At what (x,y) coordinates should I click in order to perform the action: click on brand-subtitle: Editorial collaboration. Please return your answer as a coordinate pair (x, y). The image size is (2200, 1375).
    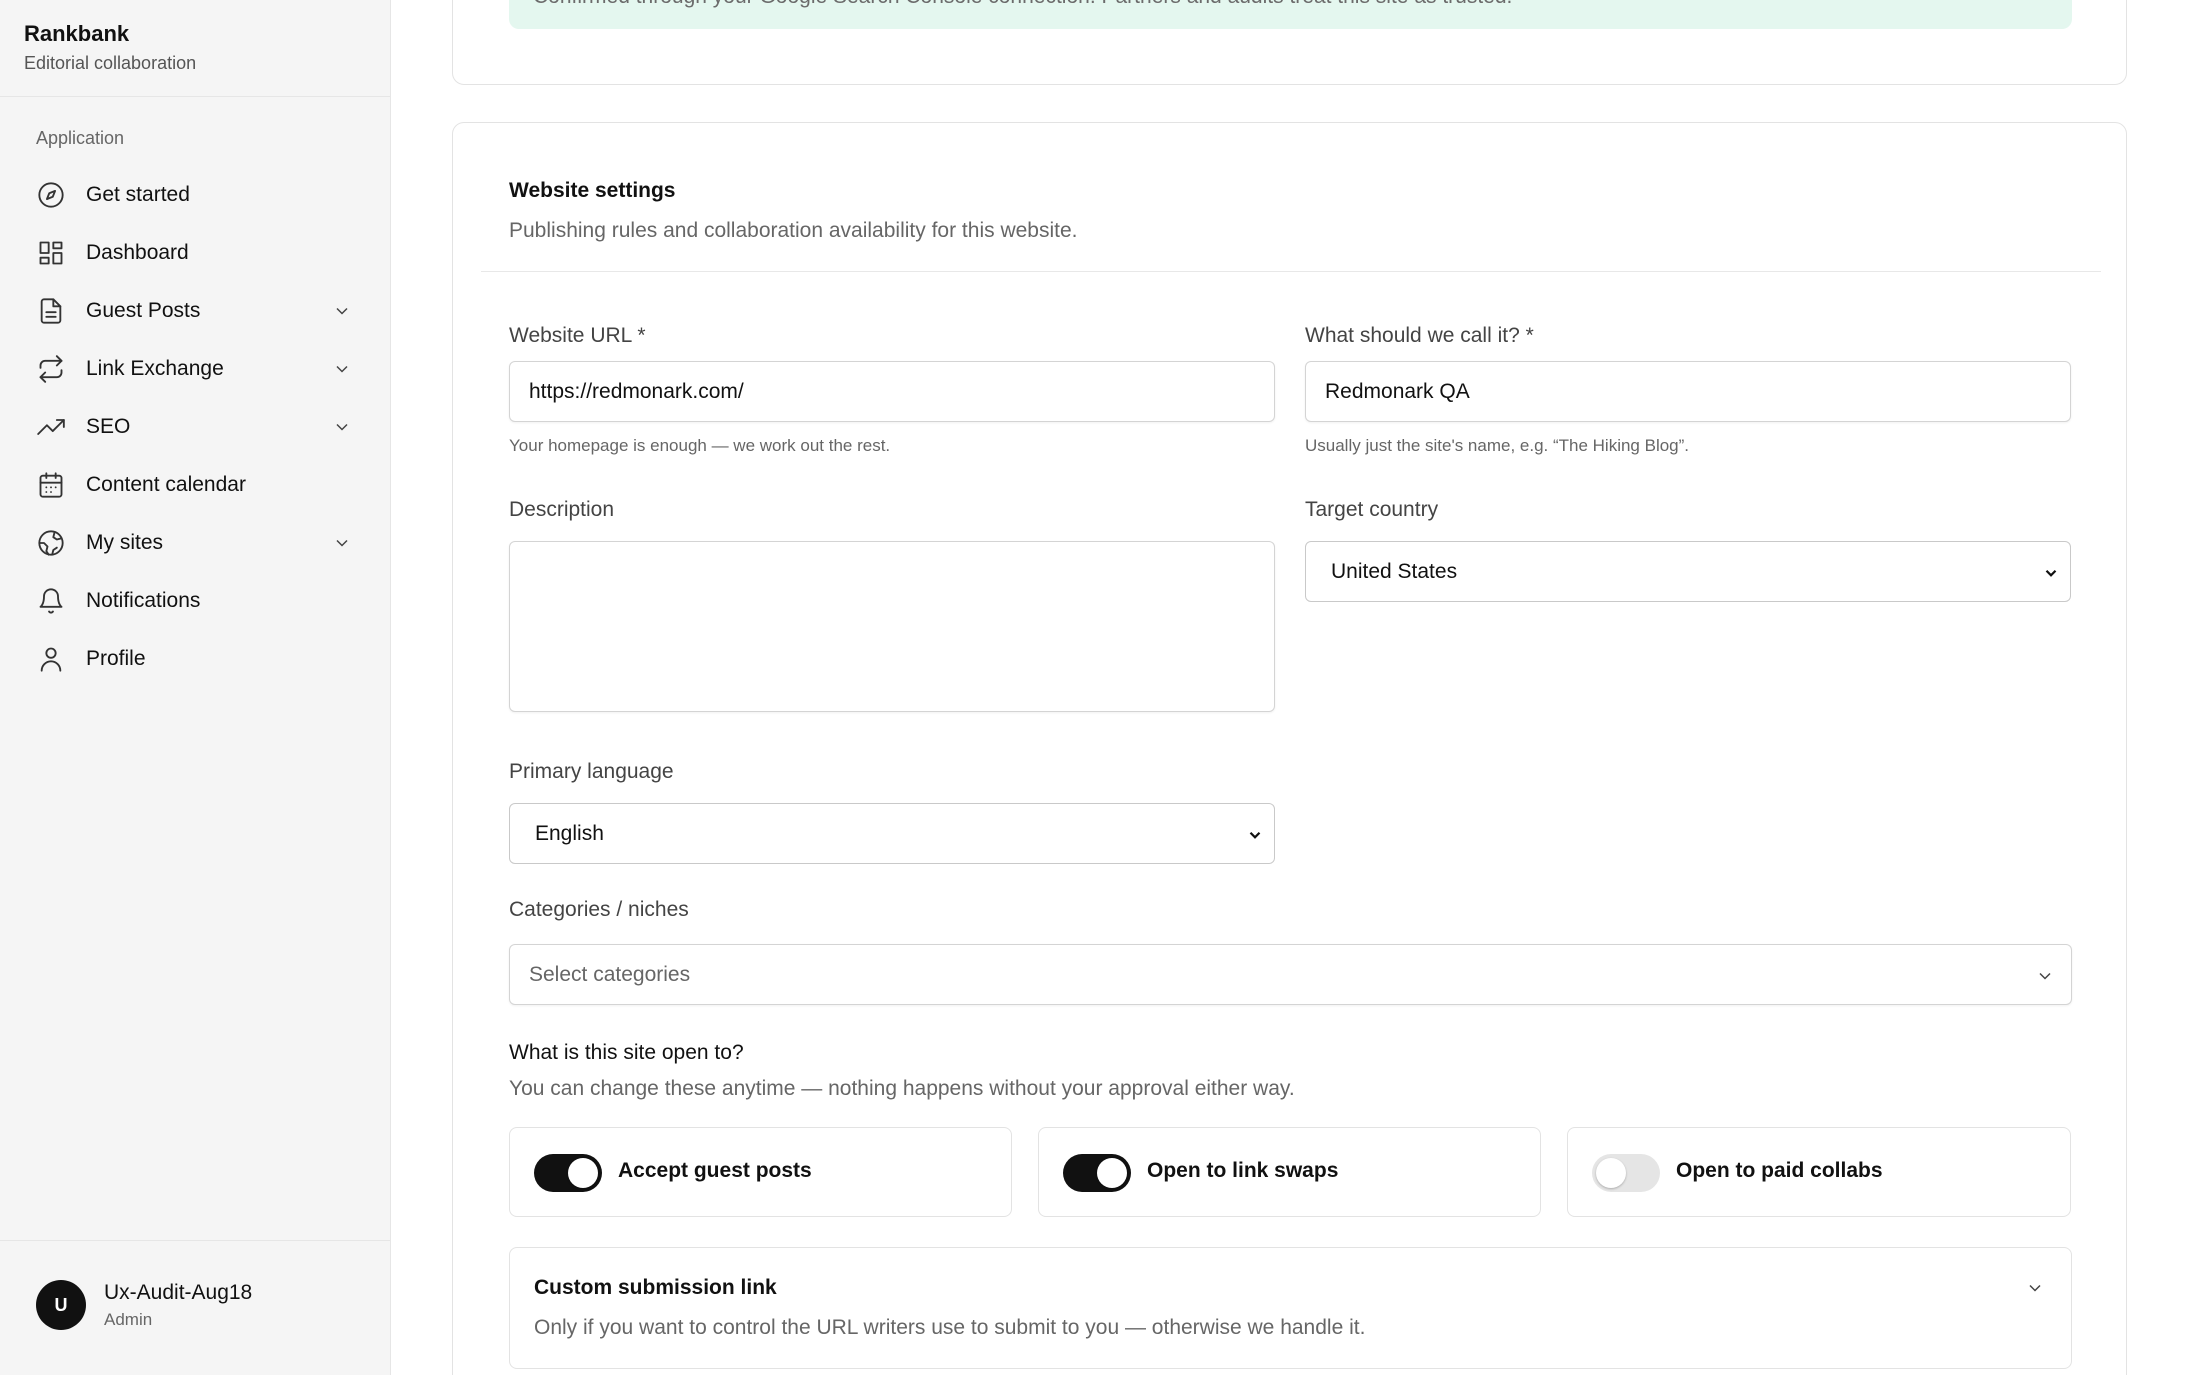
    Looking at the image, I should click on (110, 63).